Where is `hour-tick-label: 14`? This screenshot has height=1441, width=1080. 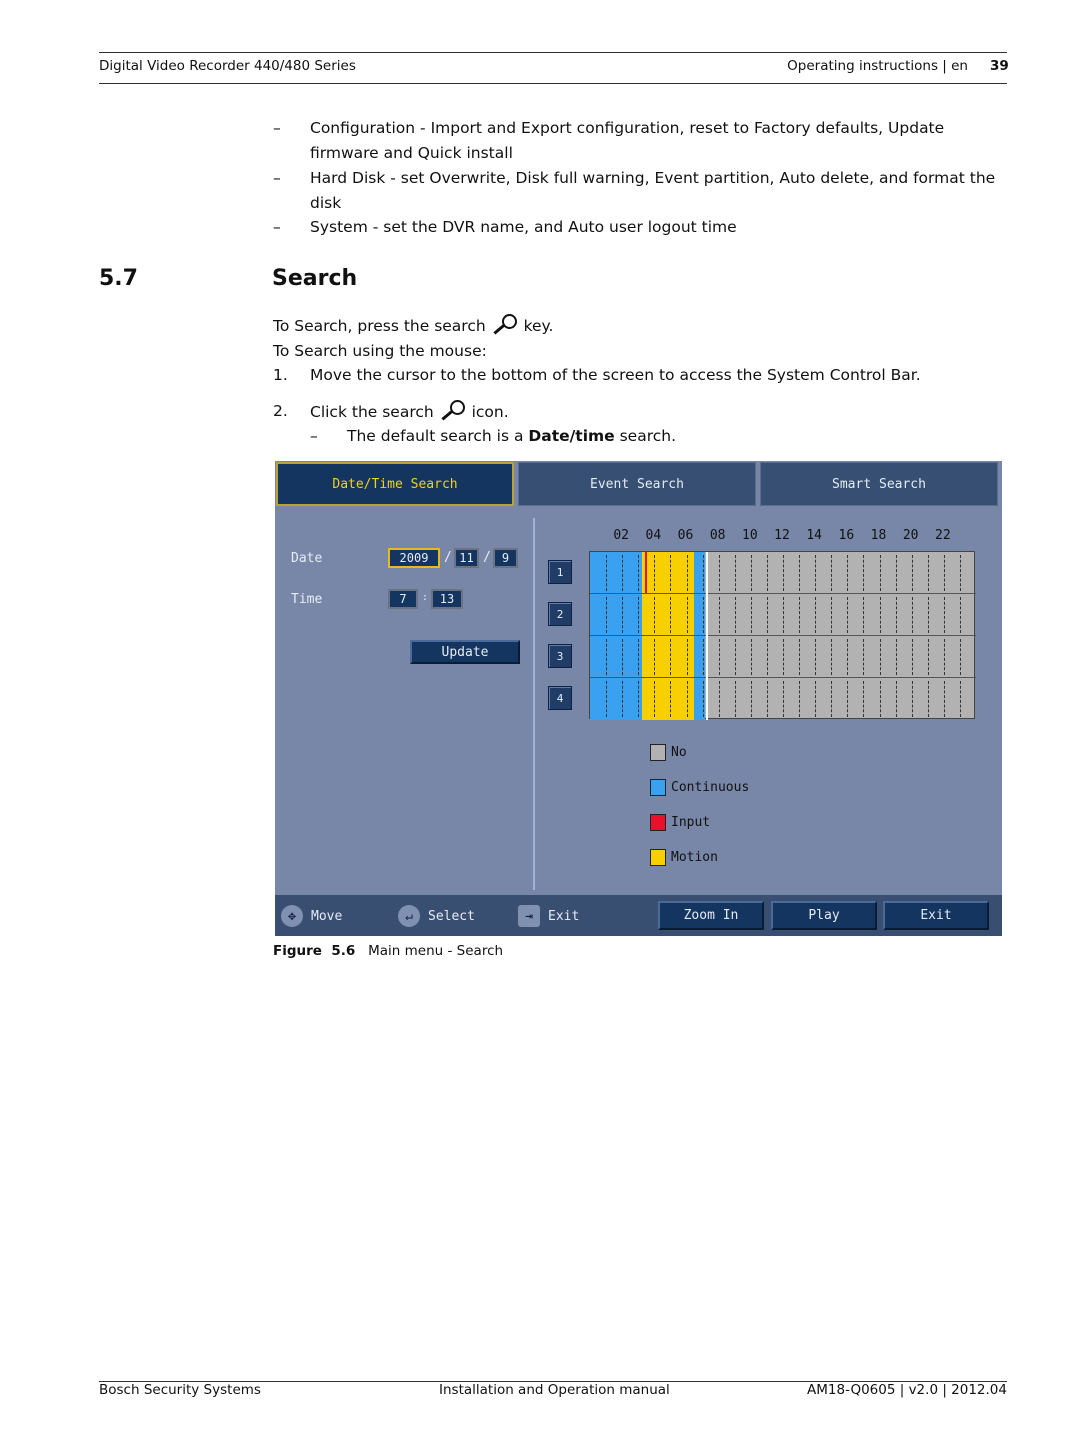 hour-tick-label: 14 is located at coordinates (814, 535).